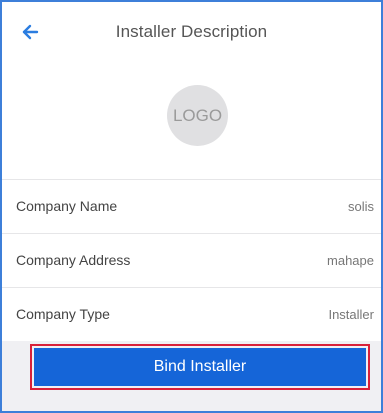 Image resolution: width=383 pixels, height=413 pixels. I want to click on detail-row-company-address: Company Address mahape, so click(191, 260).